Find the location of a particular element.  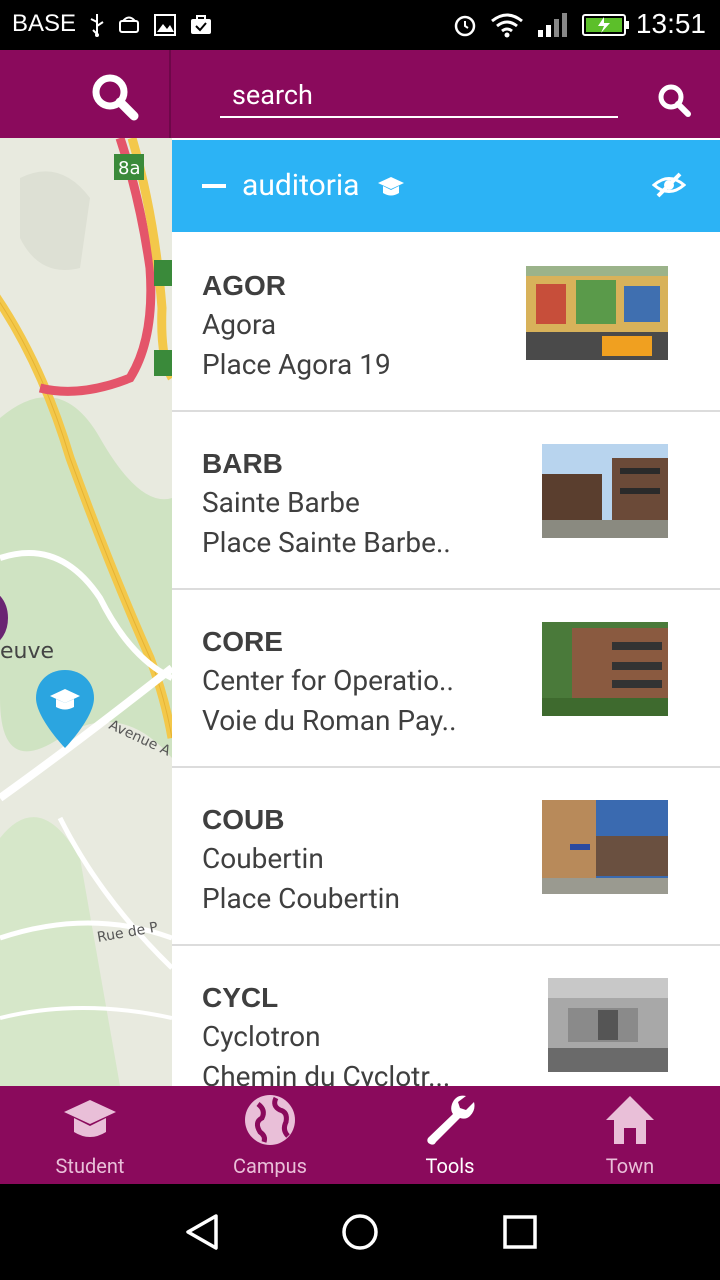

nav-label: Student is located at coordinates (90, 1166).